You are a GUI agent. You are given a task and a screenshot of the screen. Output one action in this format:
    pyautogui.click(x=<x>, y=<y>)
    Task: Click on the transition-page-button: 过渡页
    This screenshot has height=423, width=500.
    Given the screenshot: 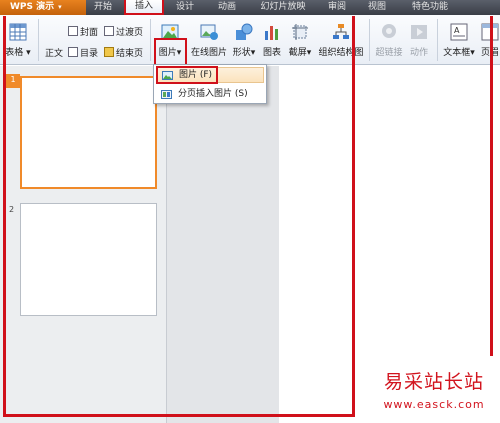 What is the action you would take?
    pyautogui.click(x=123, y=31)
    